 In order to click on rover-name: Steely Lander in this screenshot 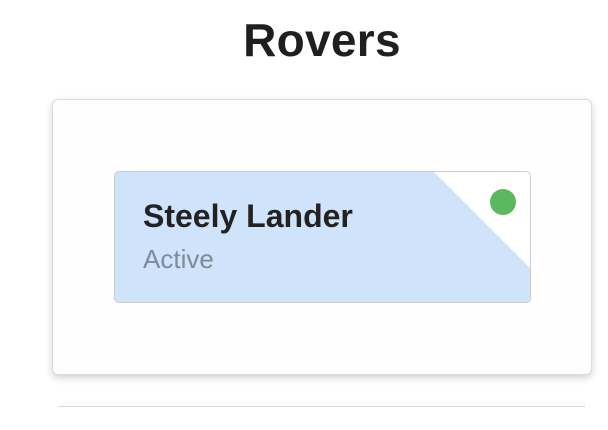, I will do `click(248, 216)`.